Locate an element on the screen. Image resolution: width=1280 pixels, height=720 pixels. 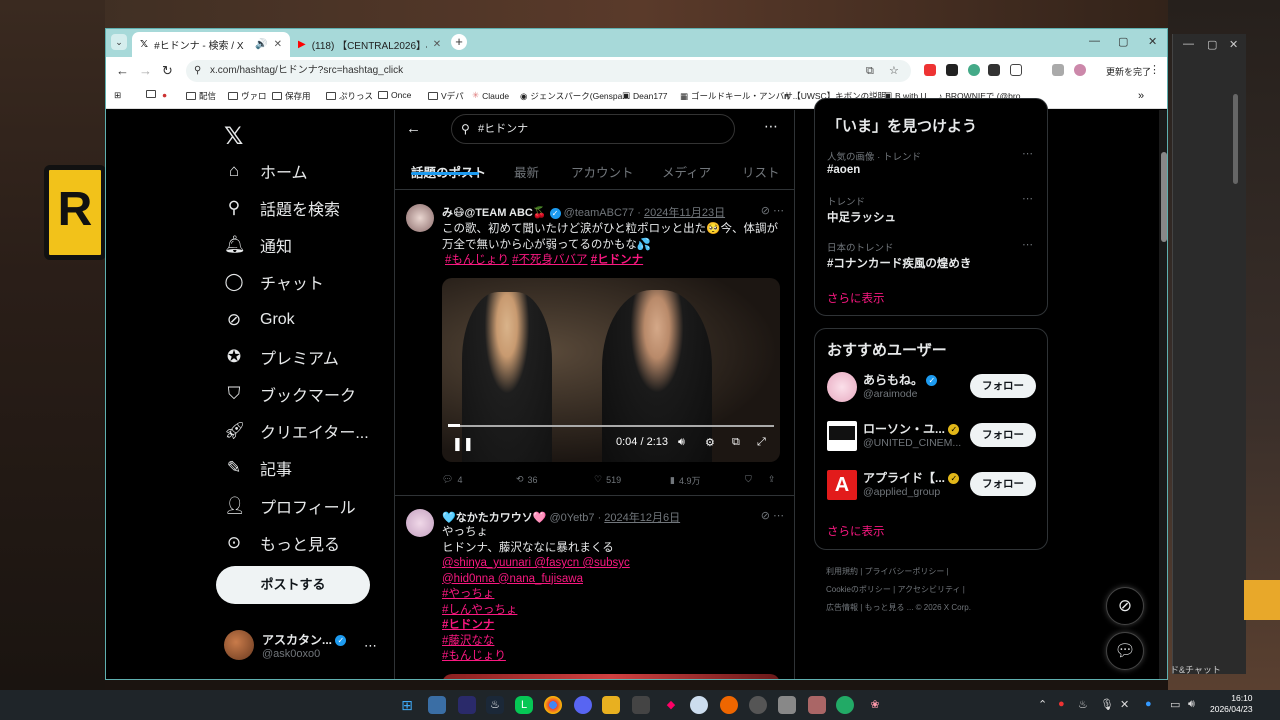
post-button: ポストする is located at coordinates (293, 585).